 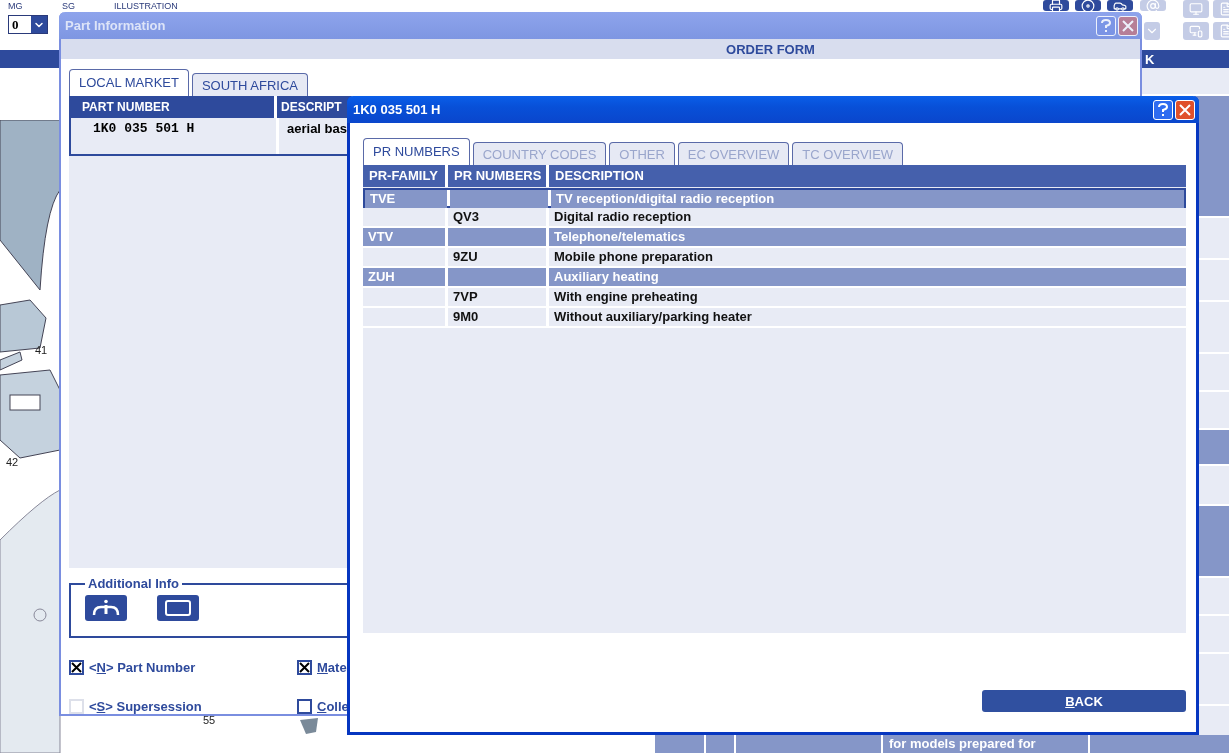 I want to click on checkbox-label: Colle, so click(x=333, y=706).